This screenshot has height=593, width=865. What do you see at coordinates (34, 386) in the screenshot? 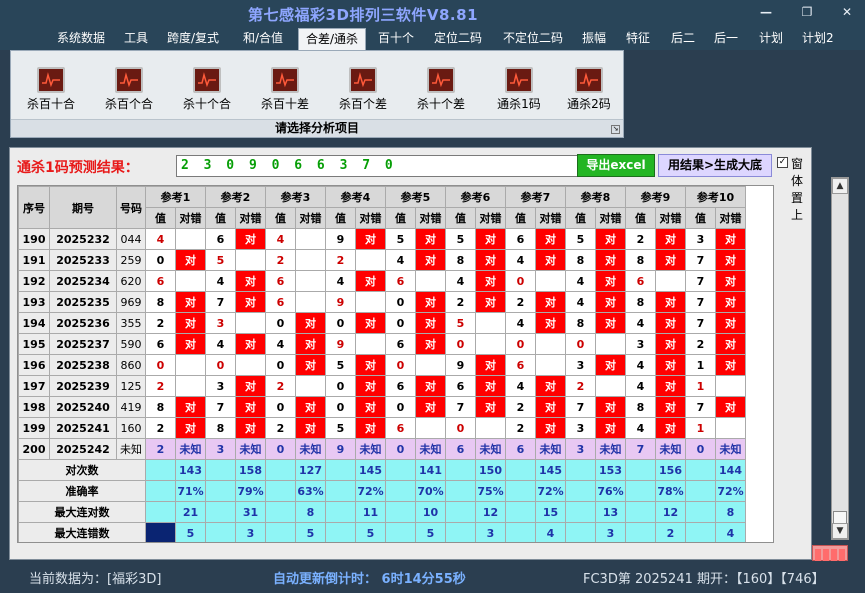
I see `row-index: 197` at bounding box center [34, 386].